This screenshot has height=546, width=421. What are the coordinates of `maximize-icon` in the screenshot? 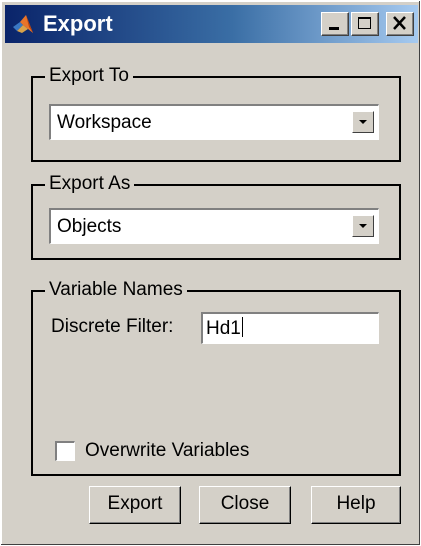 It's located at (364, 23).